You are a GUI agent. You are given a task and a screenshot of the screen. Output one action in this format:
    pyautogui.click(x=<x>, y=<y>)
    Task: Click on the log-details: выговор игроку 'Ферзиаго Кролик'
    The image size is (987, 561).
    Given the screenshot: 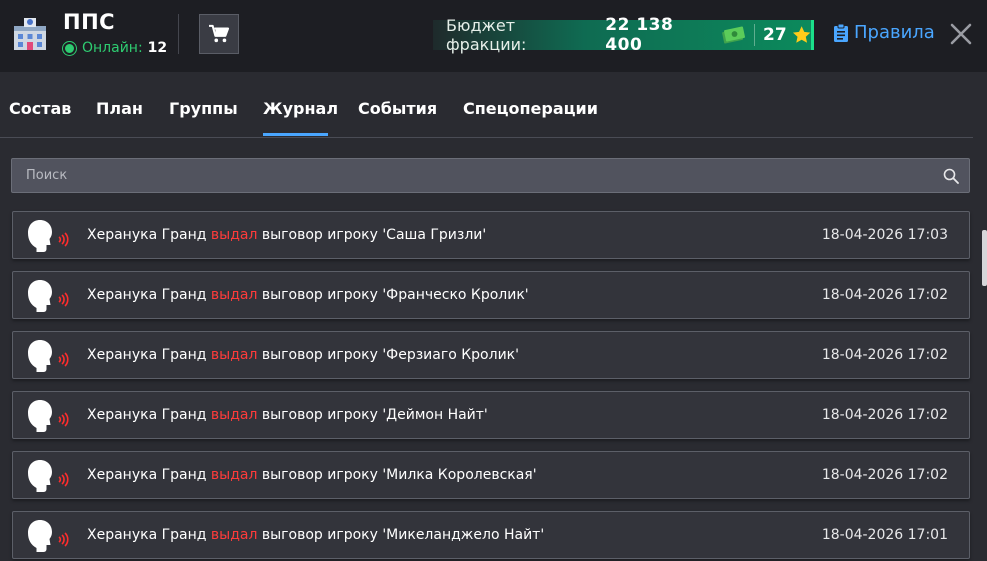 What is the action you would take?
    pyautogui.click(x=390, y=355)
    